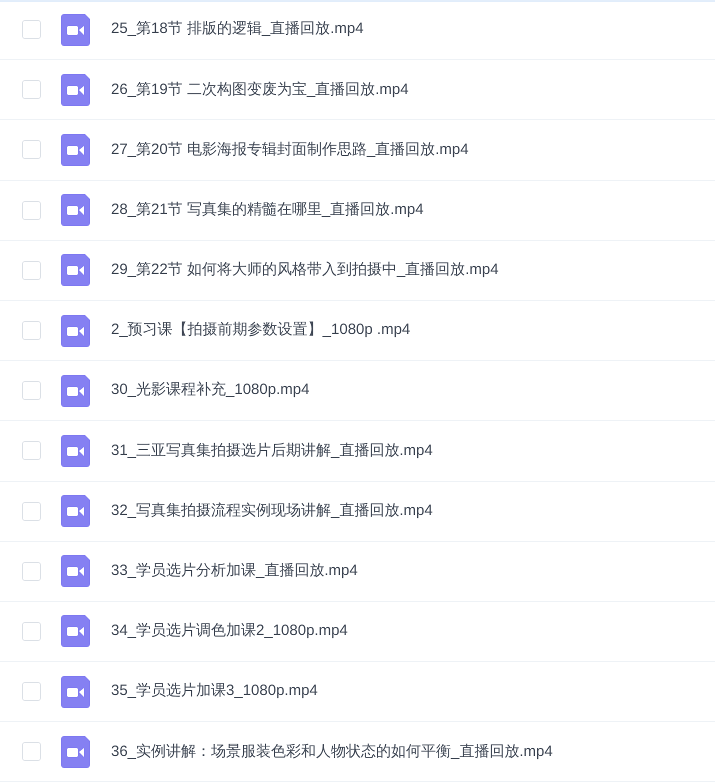 The image size is (715, 784). Describe the element at coordinates (267, 210) in the screenshot. I see `file-name: 28_第21节 写真集的精髓在哪里_直播回放.mp4` at that location.